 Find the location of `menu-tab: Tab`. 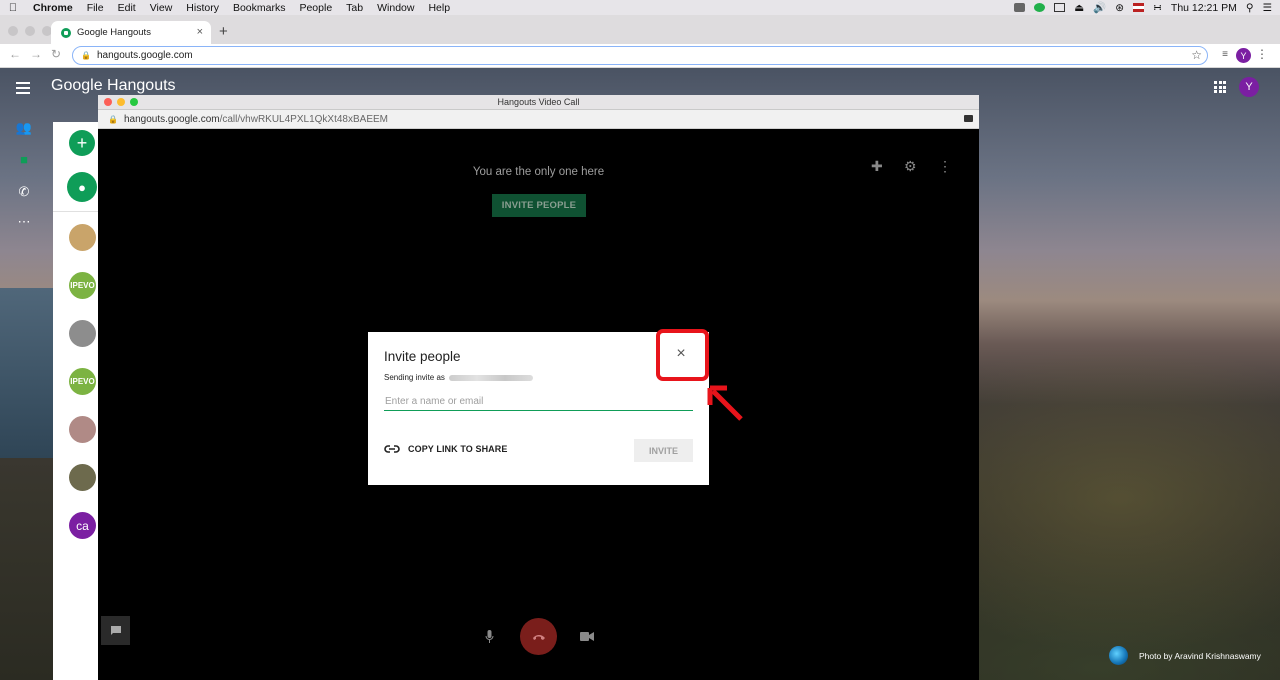

menu-tab: Tab is located at coordinates (354, 8).